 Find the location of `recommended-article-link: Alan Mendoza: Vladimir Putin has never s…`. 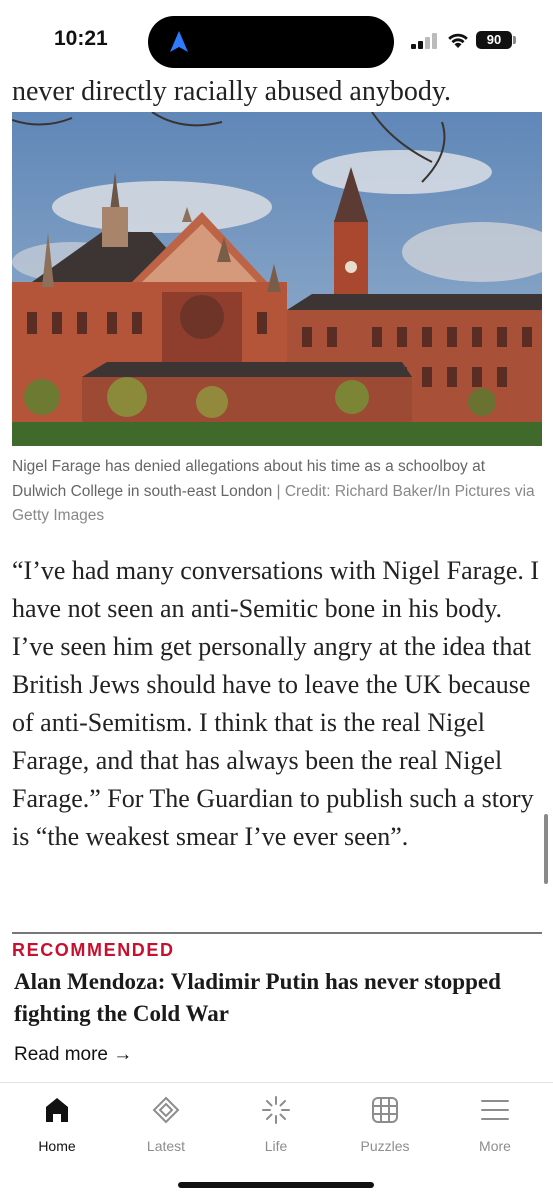

recommended-article-link: Alan Mendoza: Vladimir Putin has never s… is located at coordinates (274, 998).